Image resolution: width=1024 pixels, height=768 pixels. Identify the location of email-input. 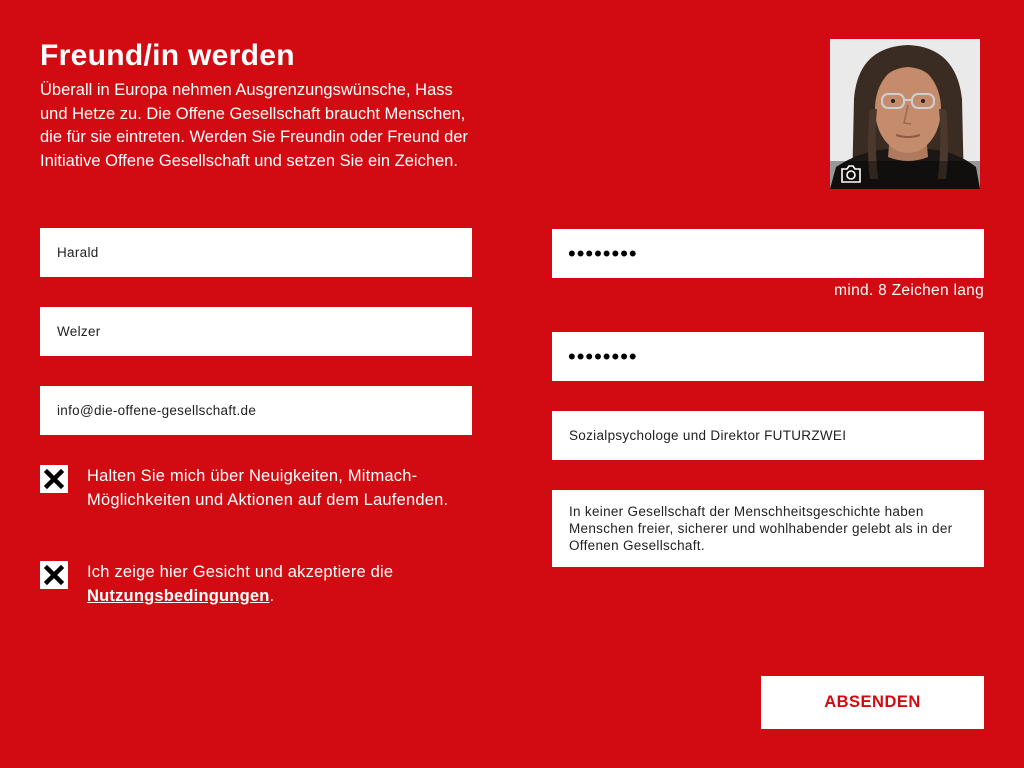
(256, 410).